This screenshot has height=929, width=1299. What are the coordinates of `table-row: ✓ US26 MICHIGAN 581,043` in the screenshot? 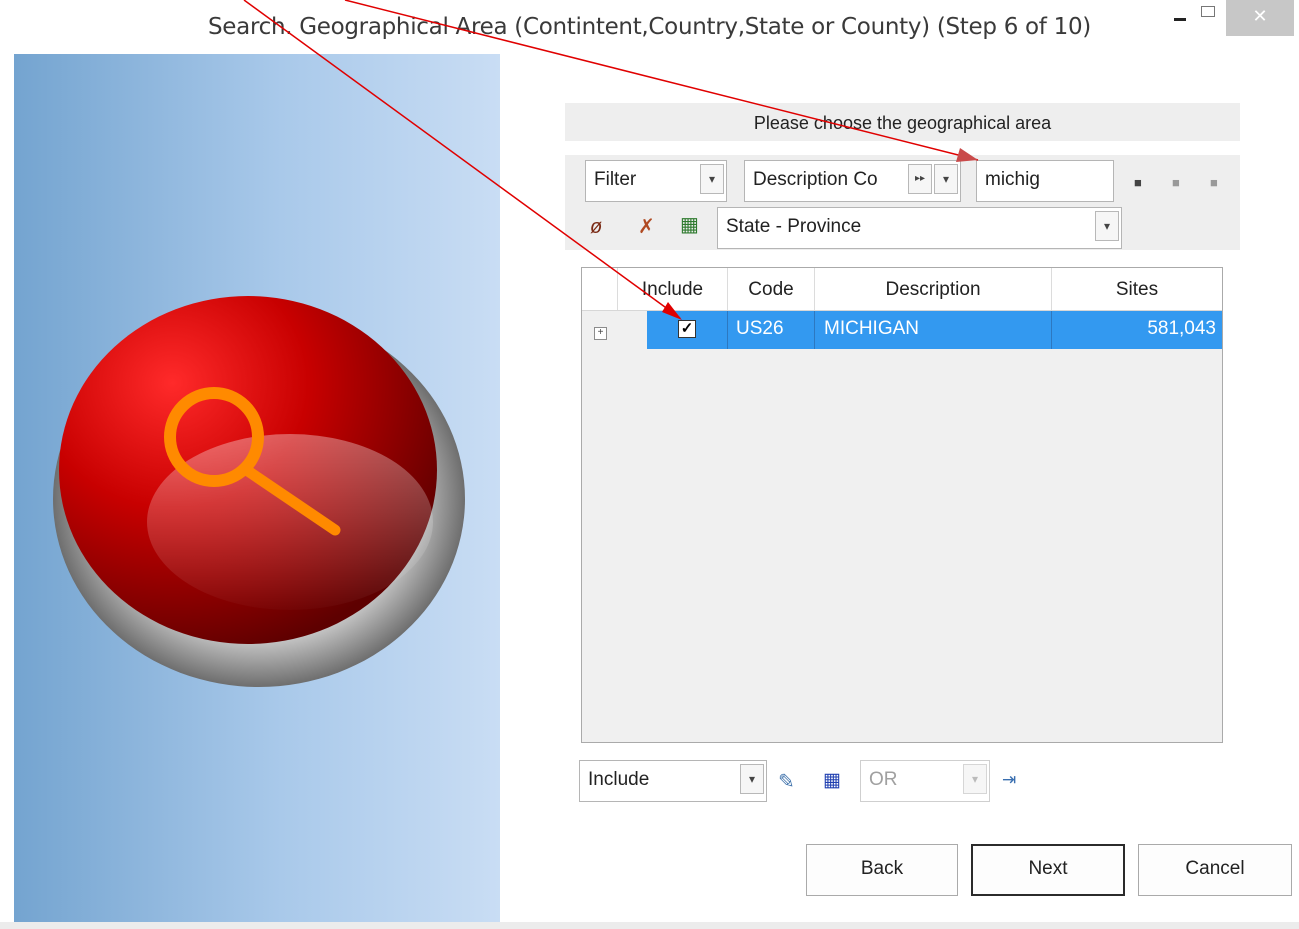 It's located at (934, 330).